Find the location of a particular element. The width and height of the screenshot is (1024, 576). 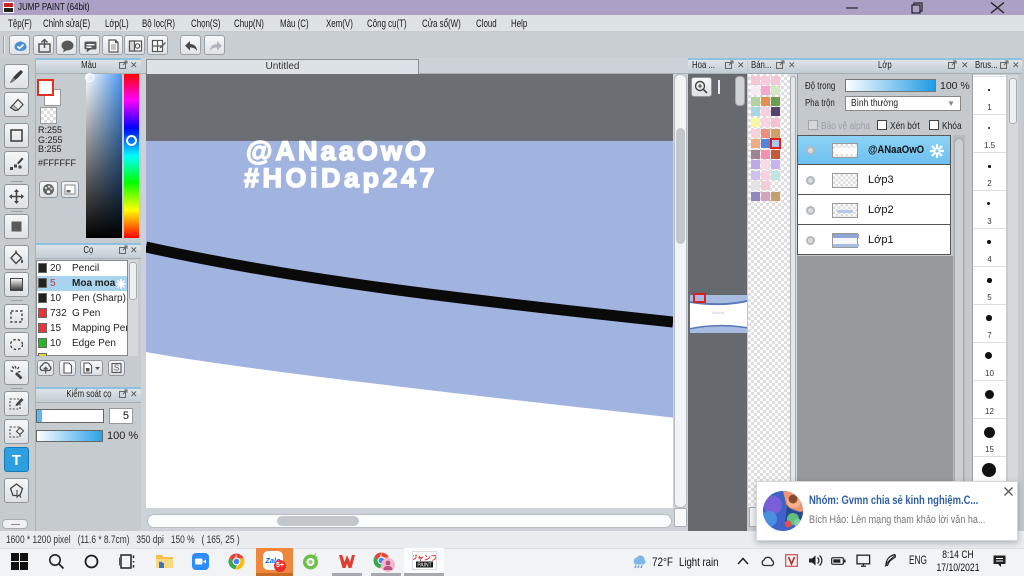

svg-text: ジャンプ is located at coordinates (424, 557).